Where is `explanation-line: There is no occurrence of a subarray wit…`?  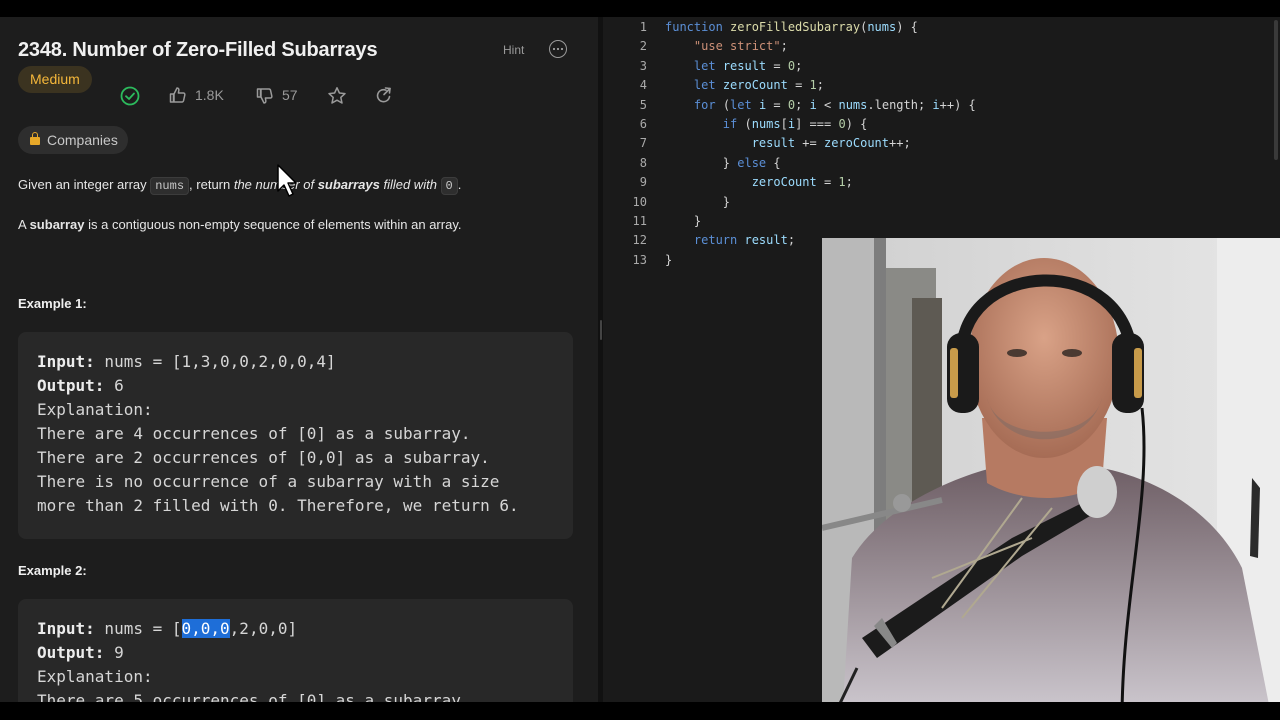
explanation-line: There is no occurrence of a subarray wit… is located at coordinates (268, 481).